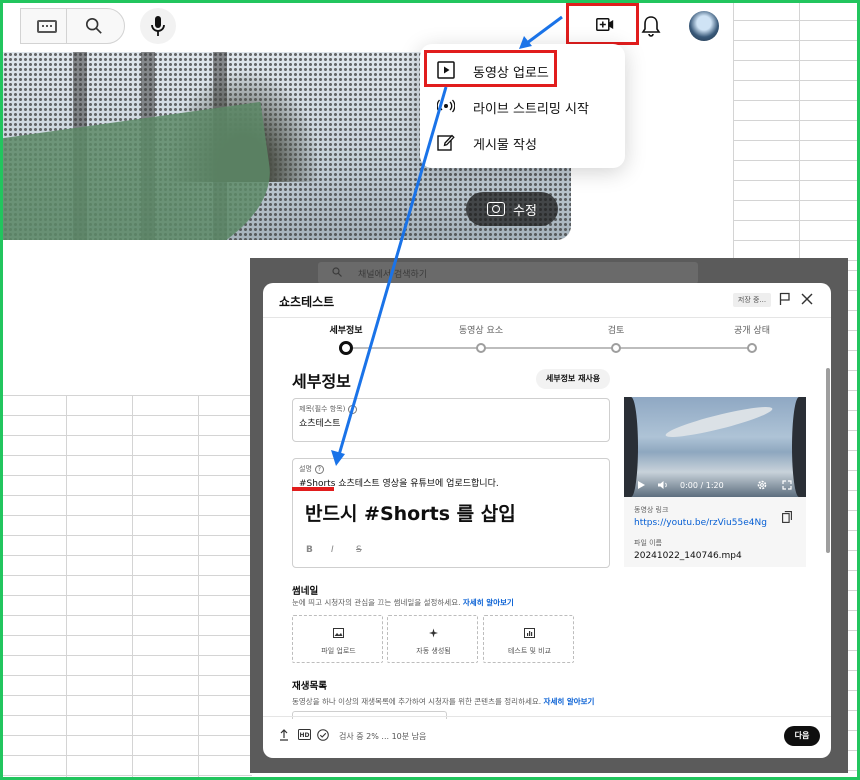 Image resolution: width=860 pixels, height=780 pixels. What do you see at coordinates (505, 145) in the screenshot?
I see `menu-item-label: 게시물 작성` at bounding box center [505, 145].